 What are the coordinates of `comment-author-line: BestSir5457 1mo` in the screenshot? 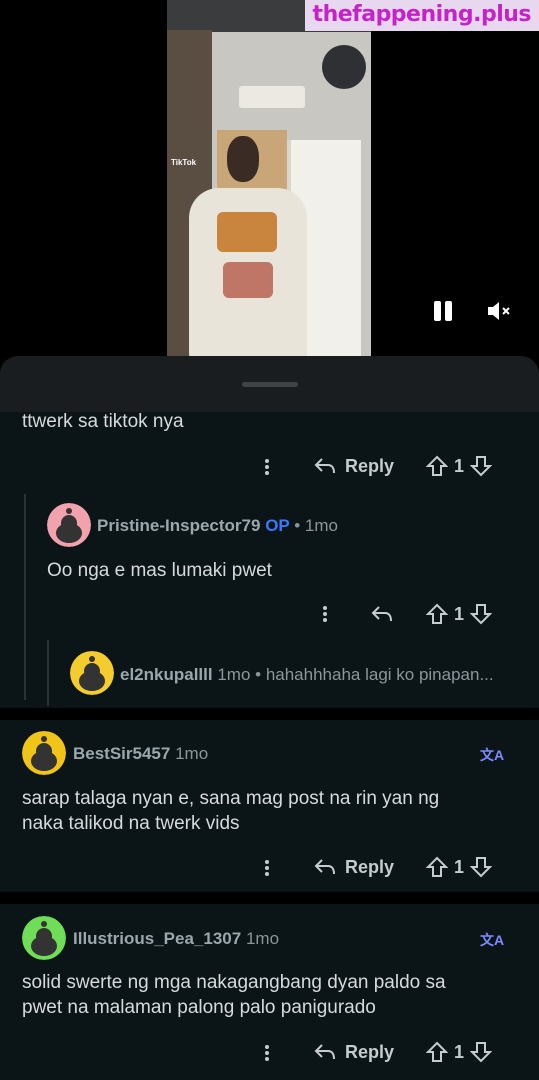 It's located at (140, 754).